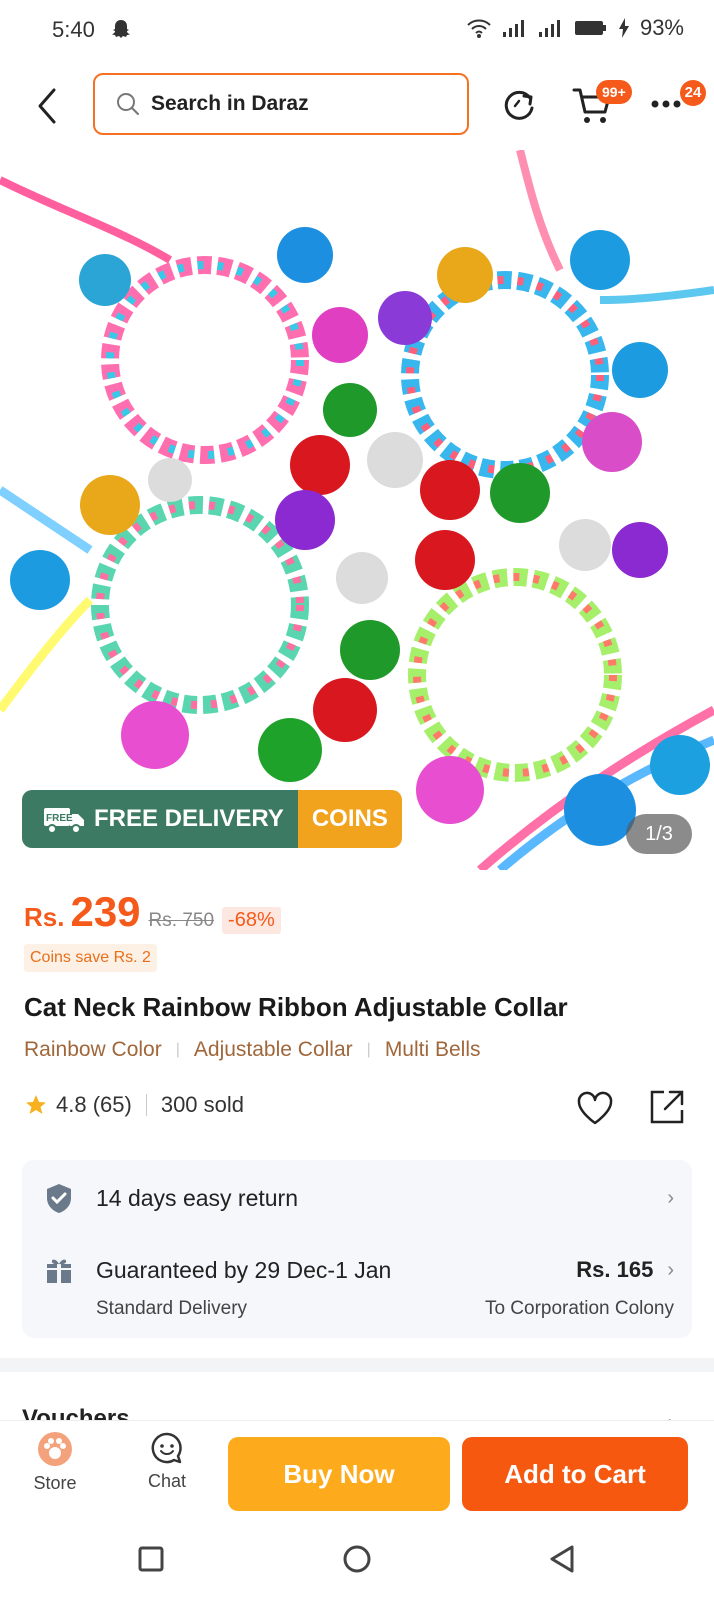  Describe the element at coordinates (146, 1105) in the screenshot. I see `rating-divider` at that location.